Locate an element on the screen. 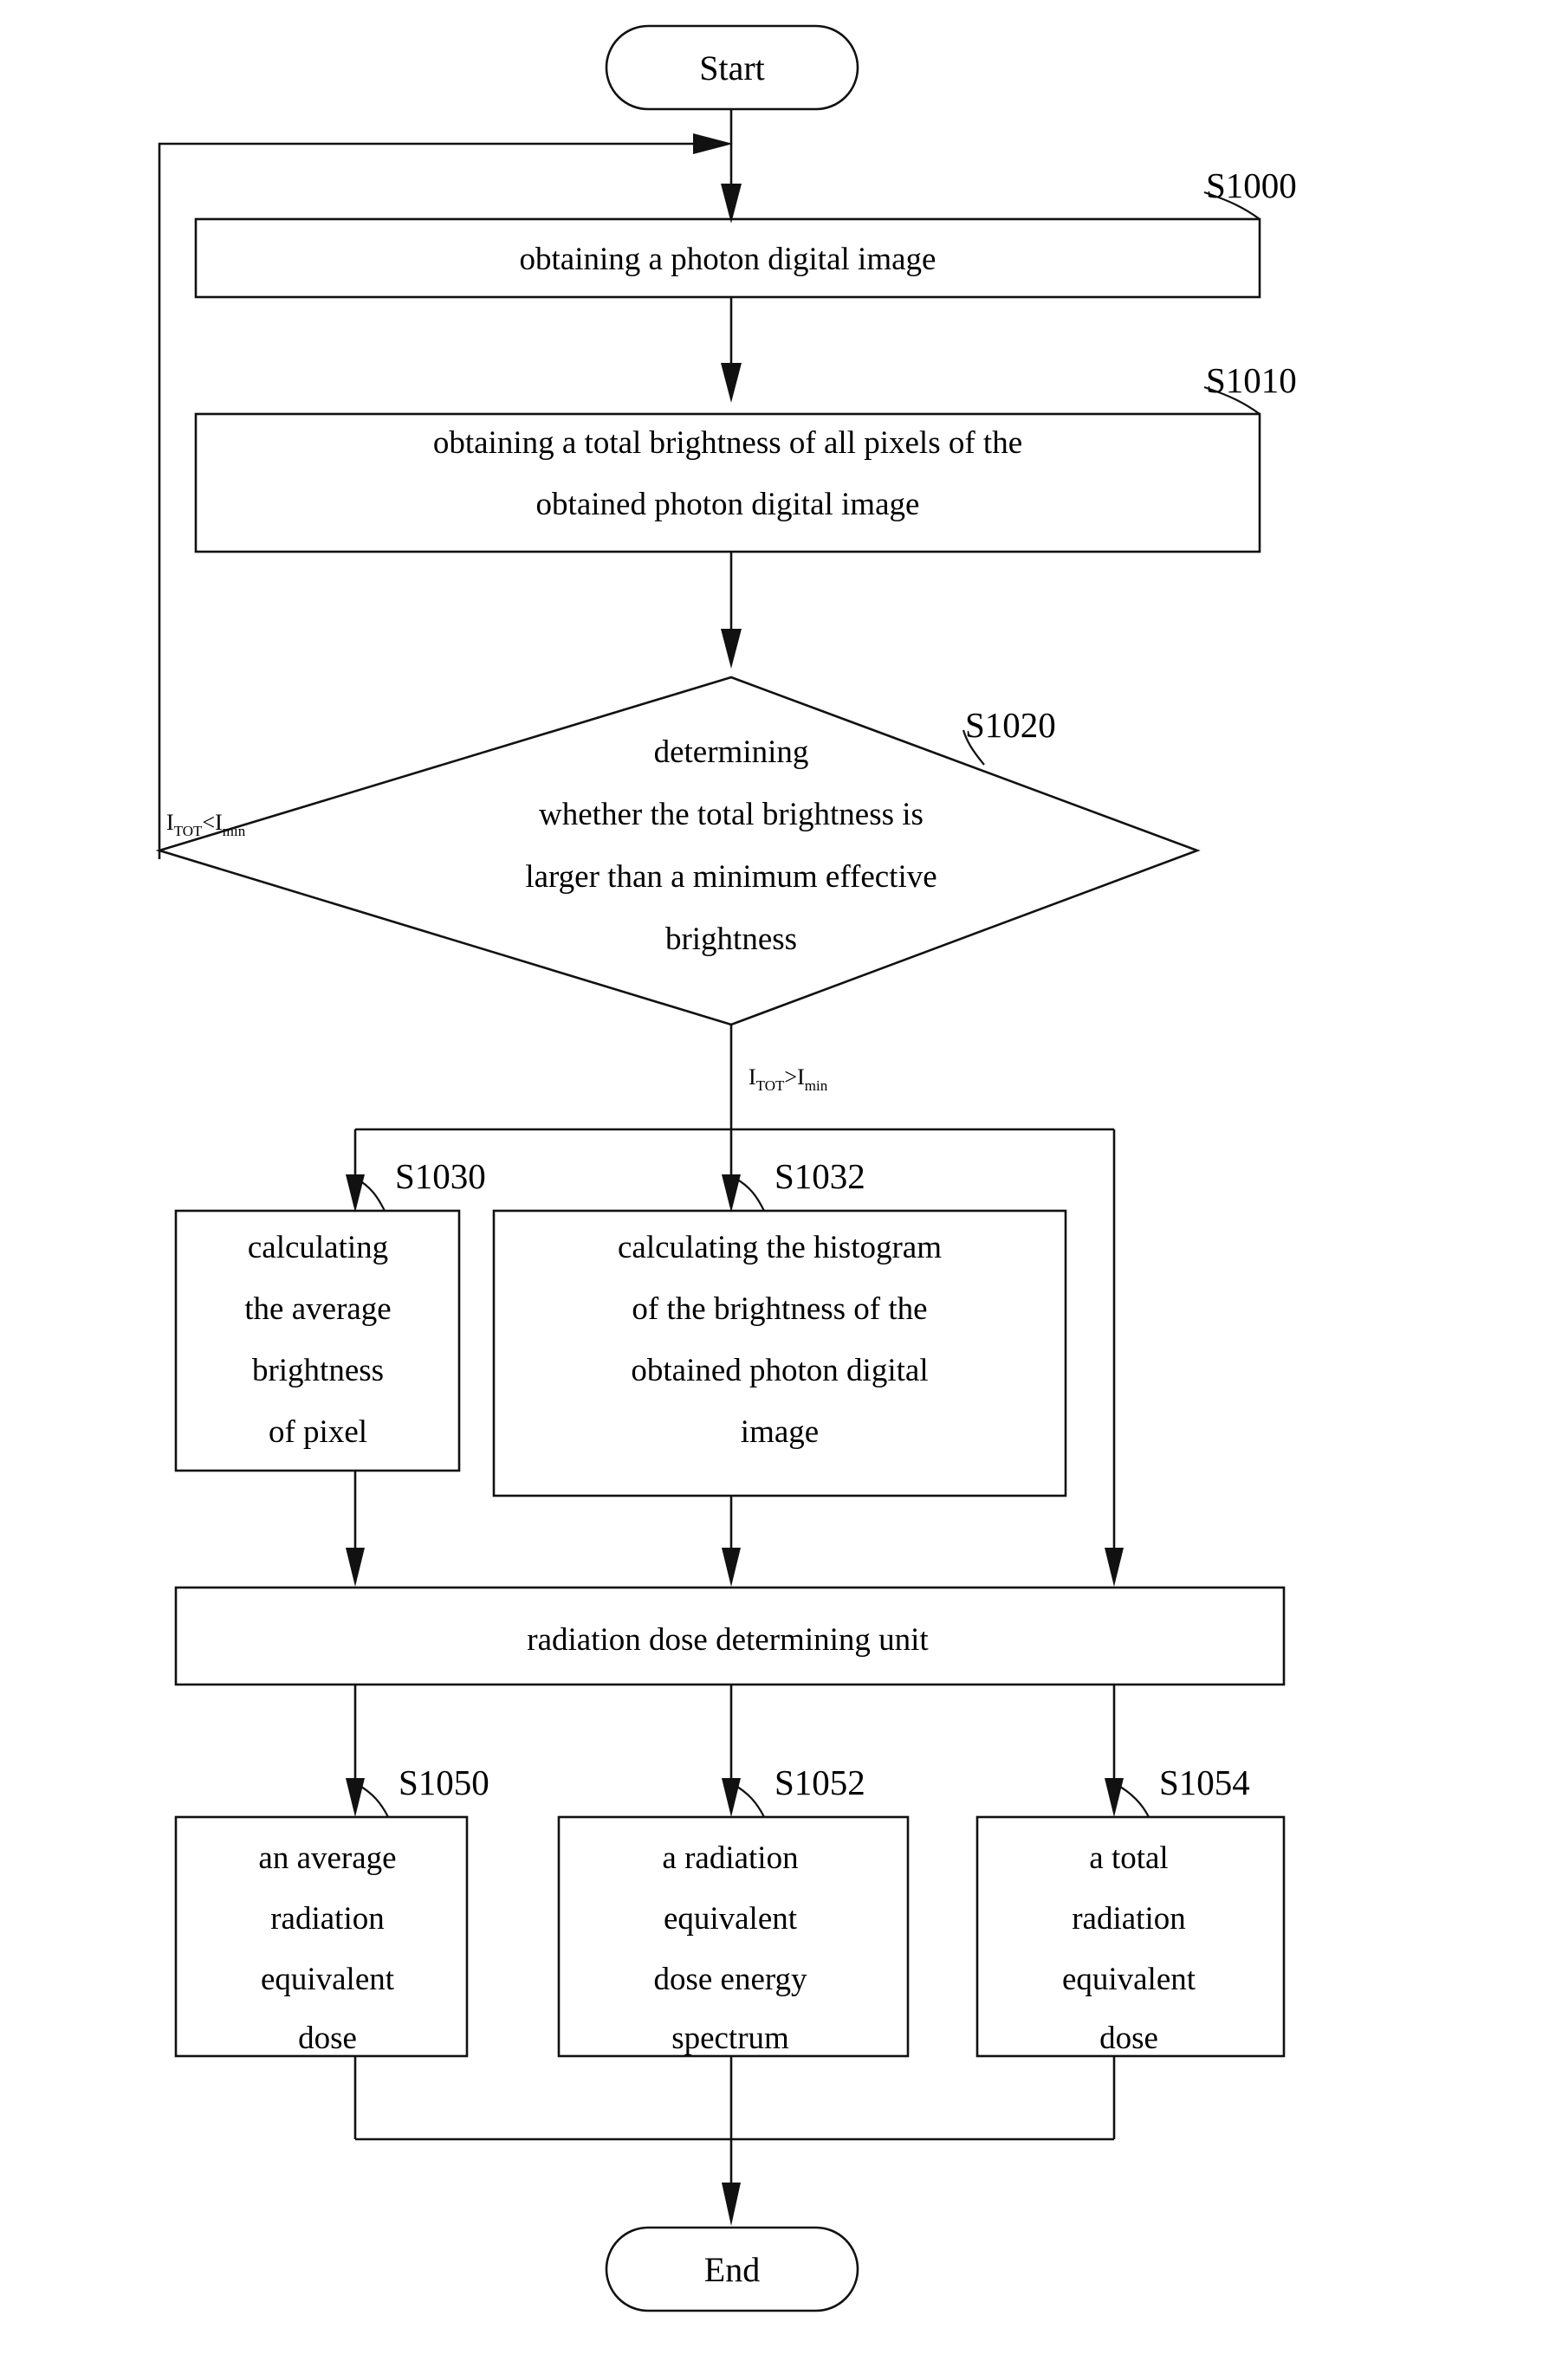  node-s1032-label-line-3: obtained photon digital is located at coordinates (779, 1370).